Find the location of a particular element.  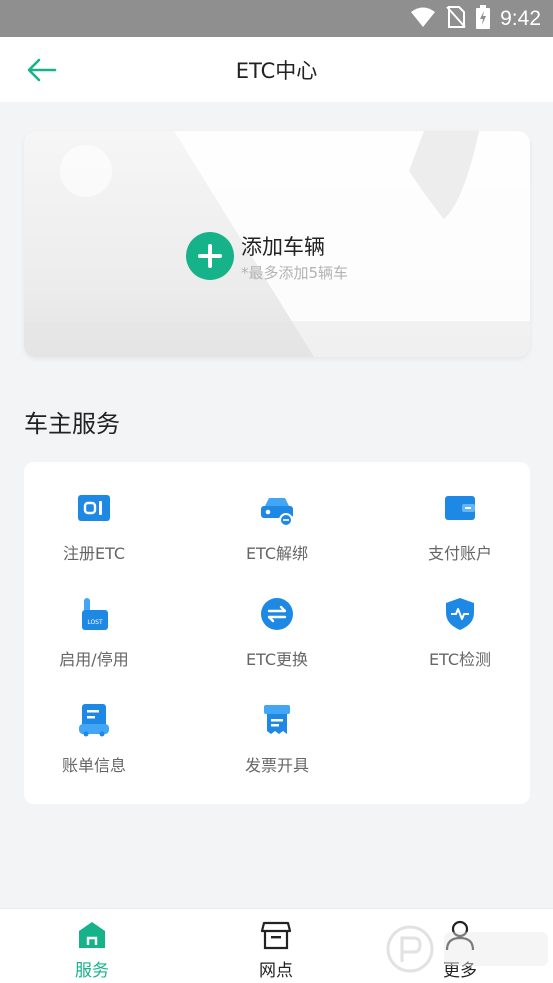

add-vehicle-title: 添加车辆 is located at coordinates (283, 247).